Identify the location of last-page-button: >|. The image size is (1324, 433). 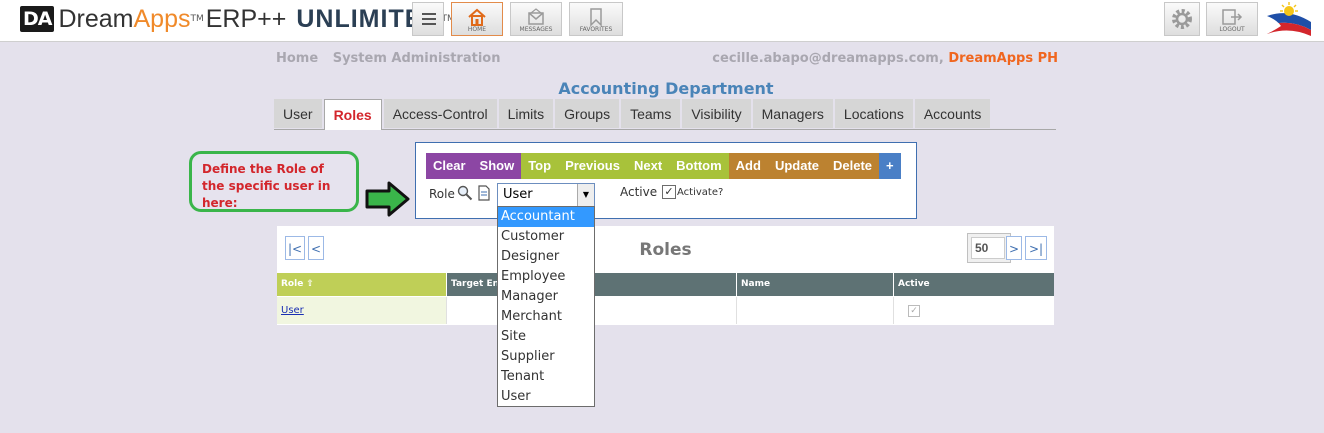
(1036, 248).